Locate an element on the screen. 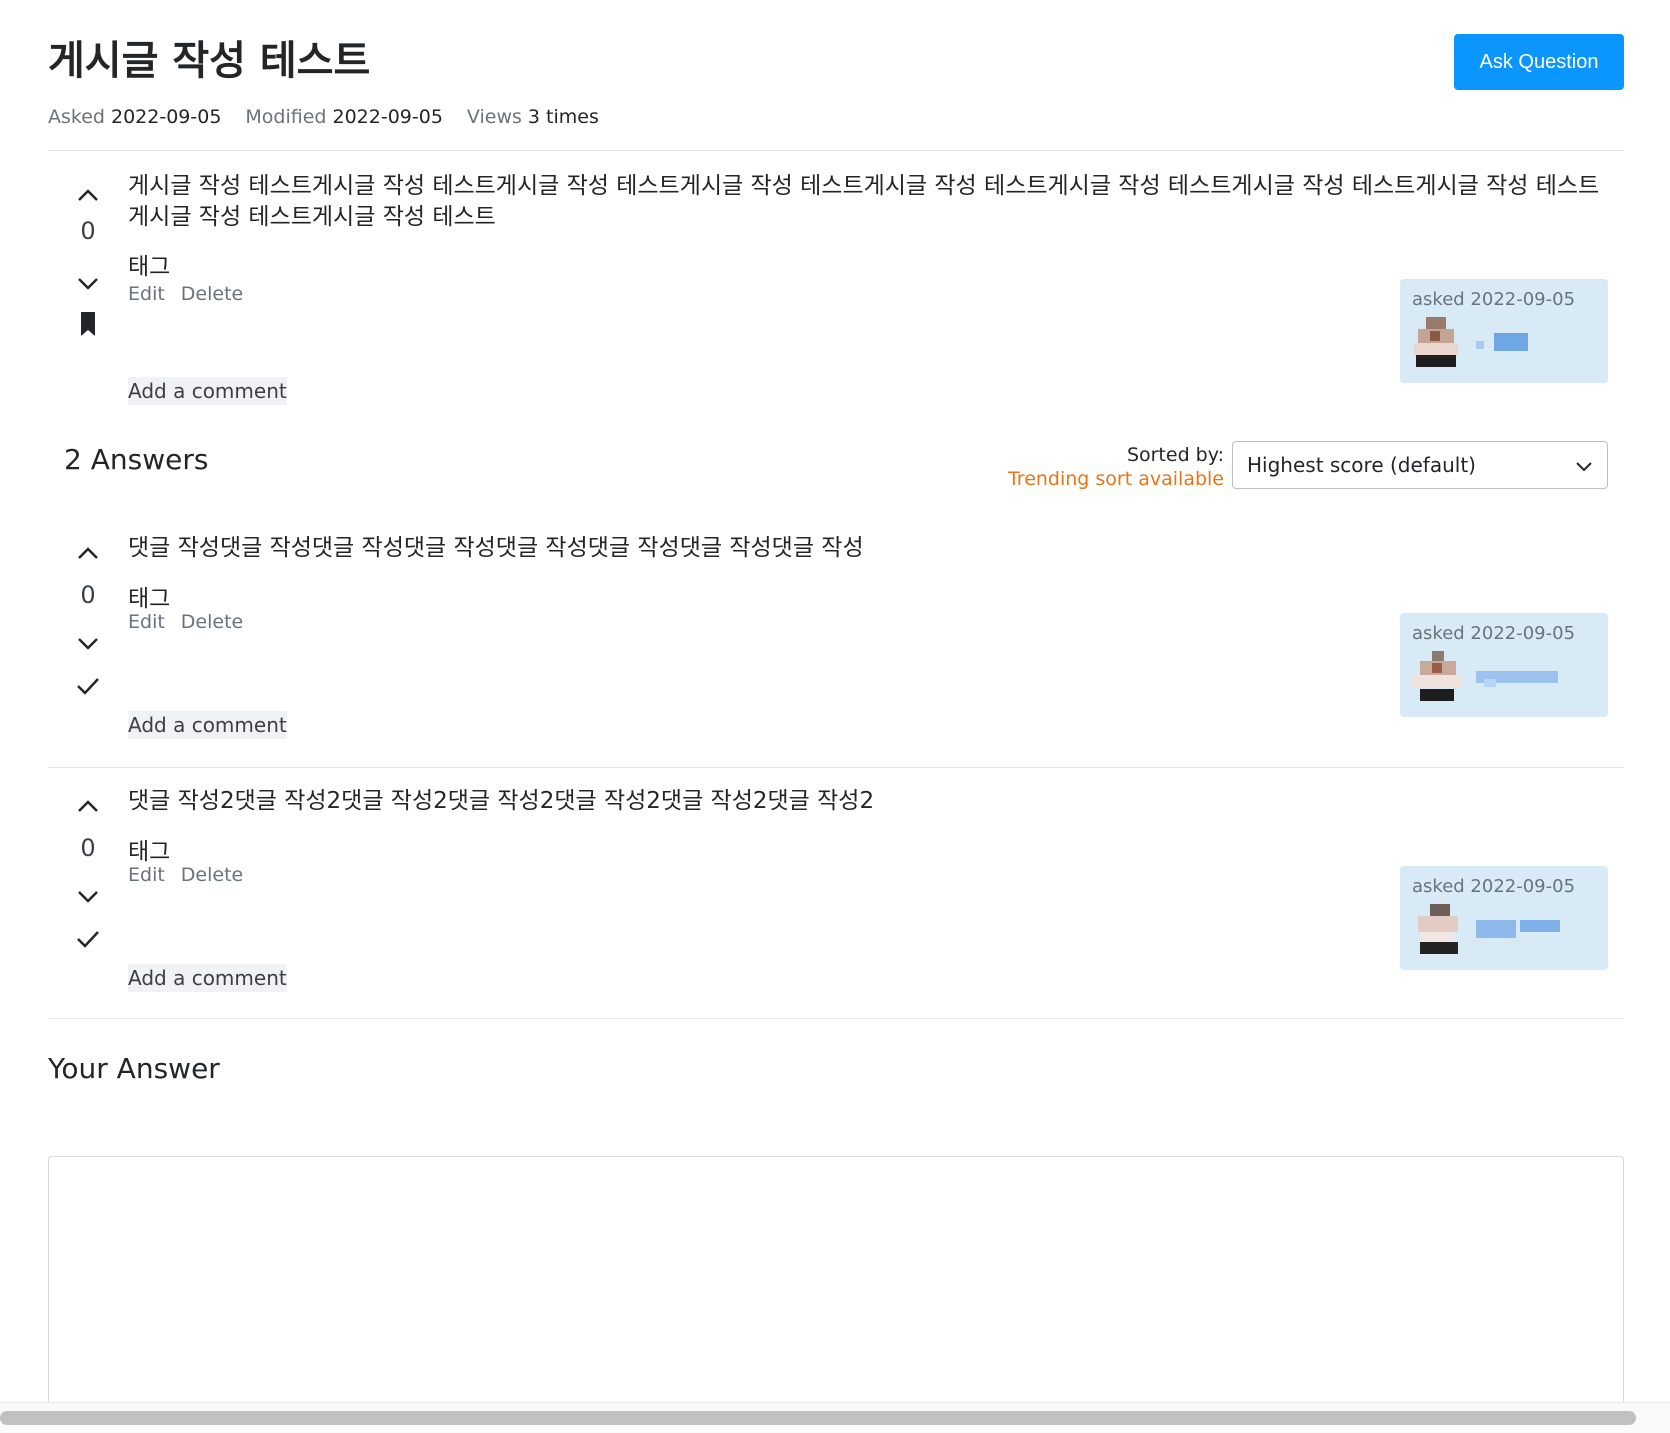 This screenshot has height=1433, width=1670. sort-selected-value: Highest score (default) is located at coordinates (1361, 465).